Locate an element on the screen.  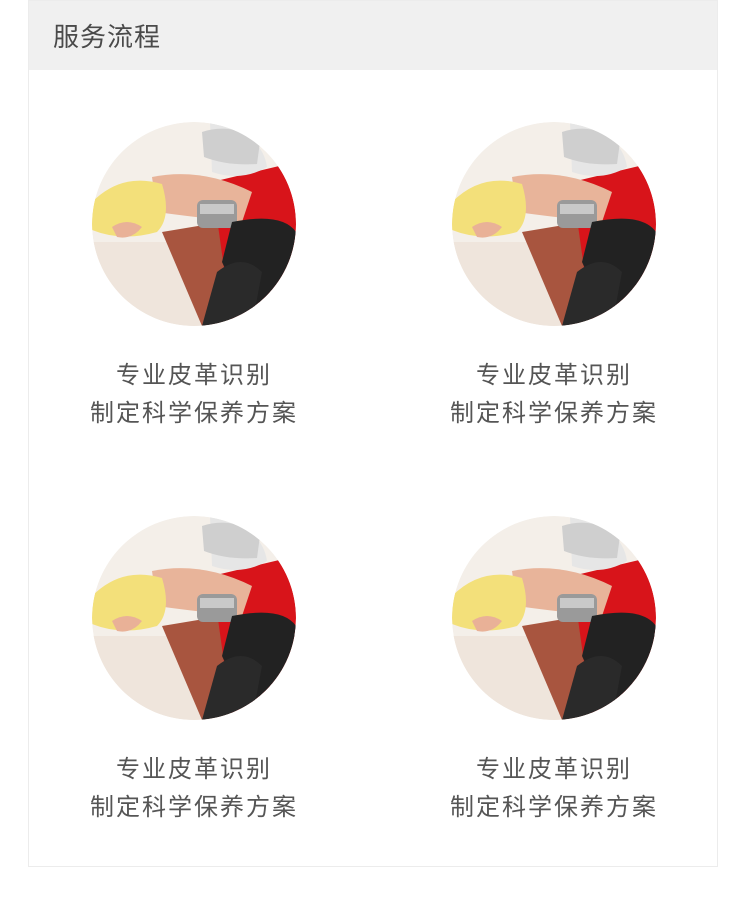
panel-header: 服务流程 is located at coordinates (373, 35).